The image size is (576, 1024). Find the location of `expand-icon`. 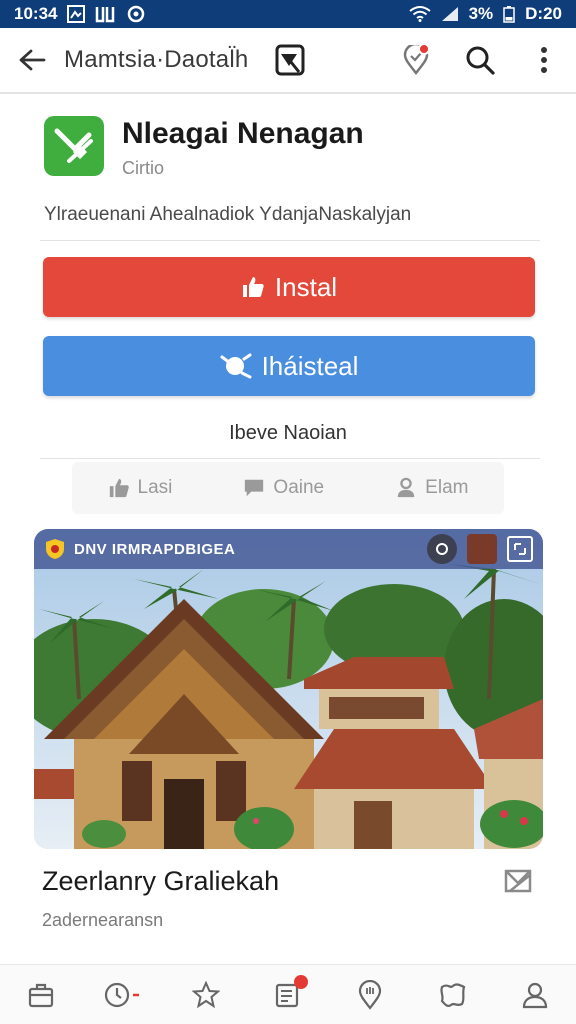

expand-icon is located at coordinates (520, 549).